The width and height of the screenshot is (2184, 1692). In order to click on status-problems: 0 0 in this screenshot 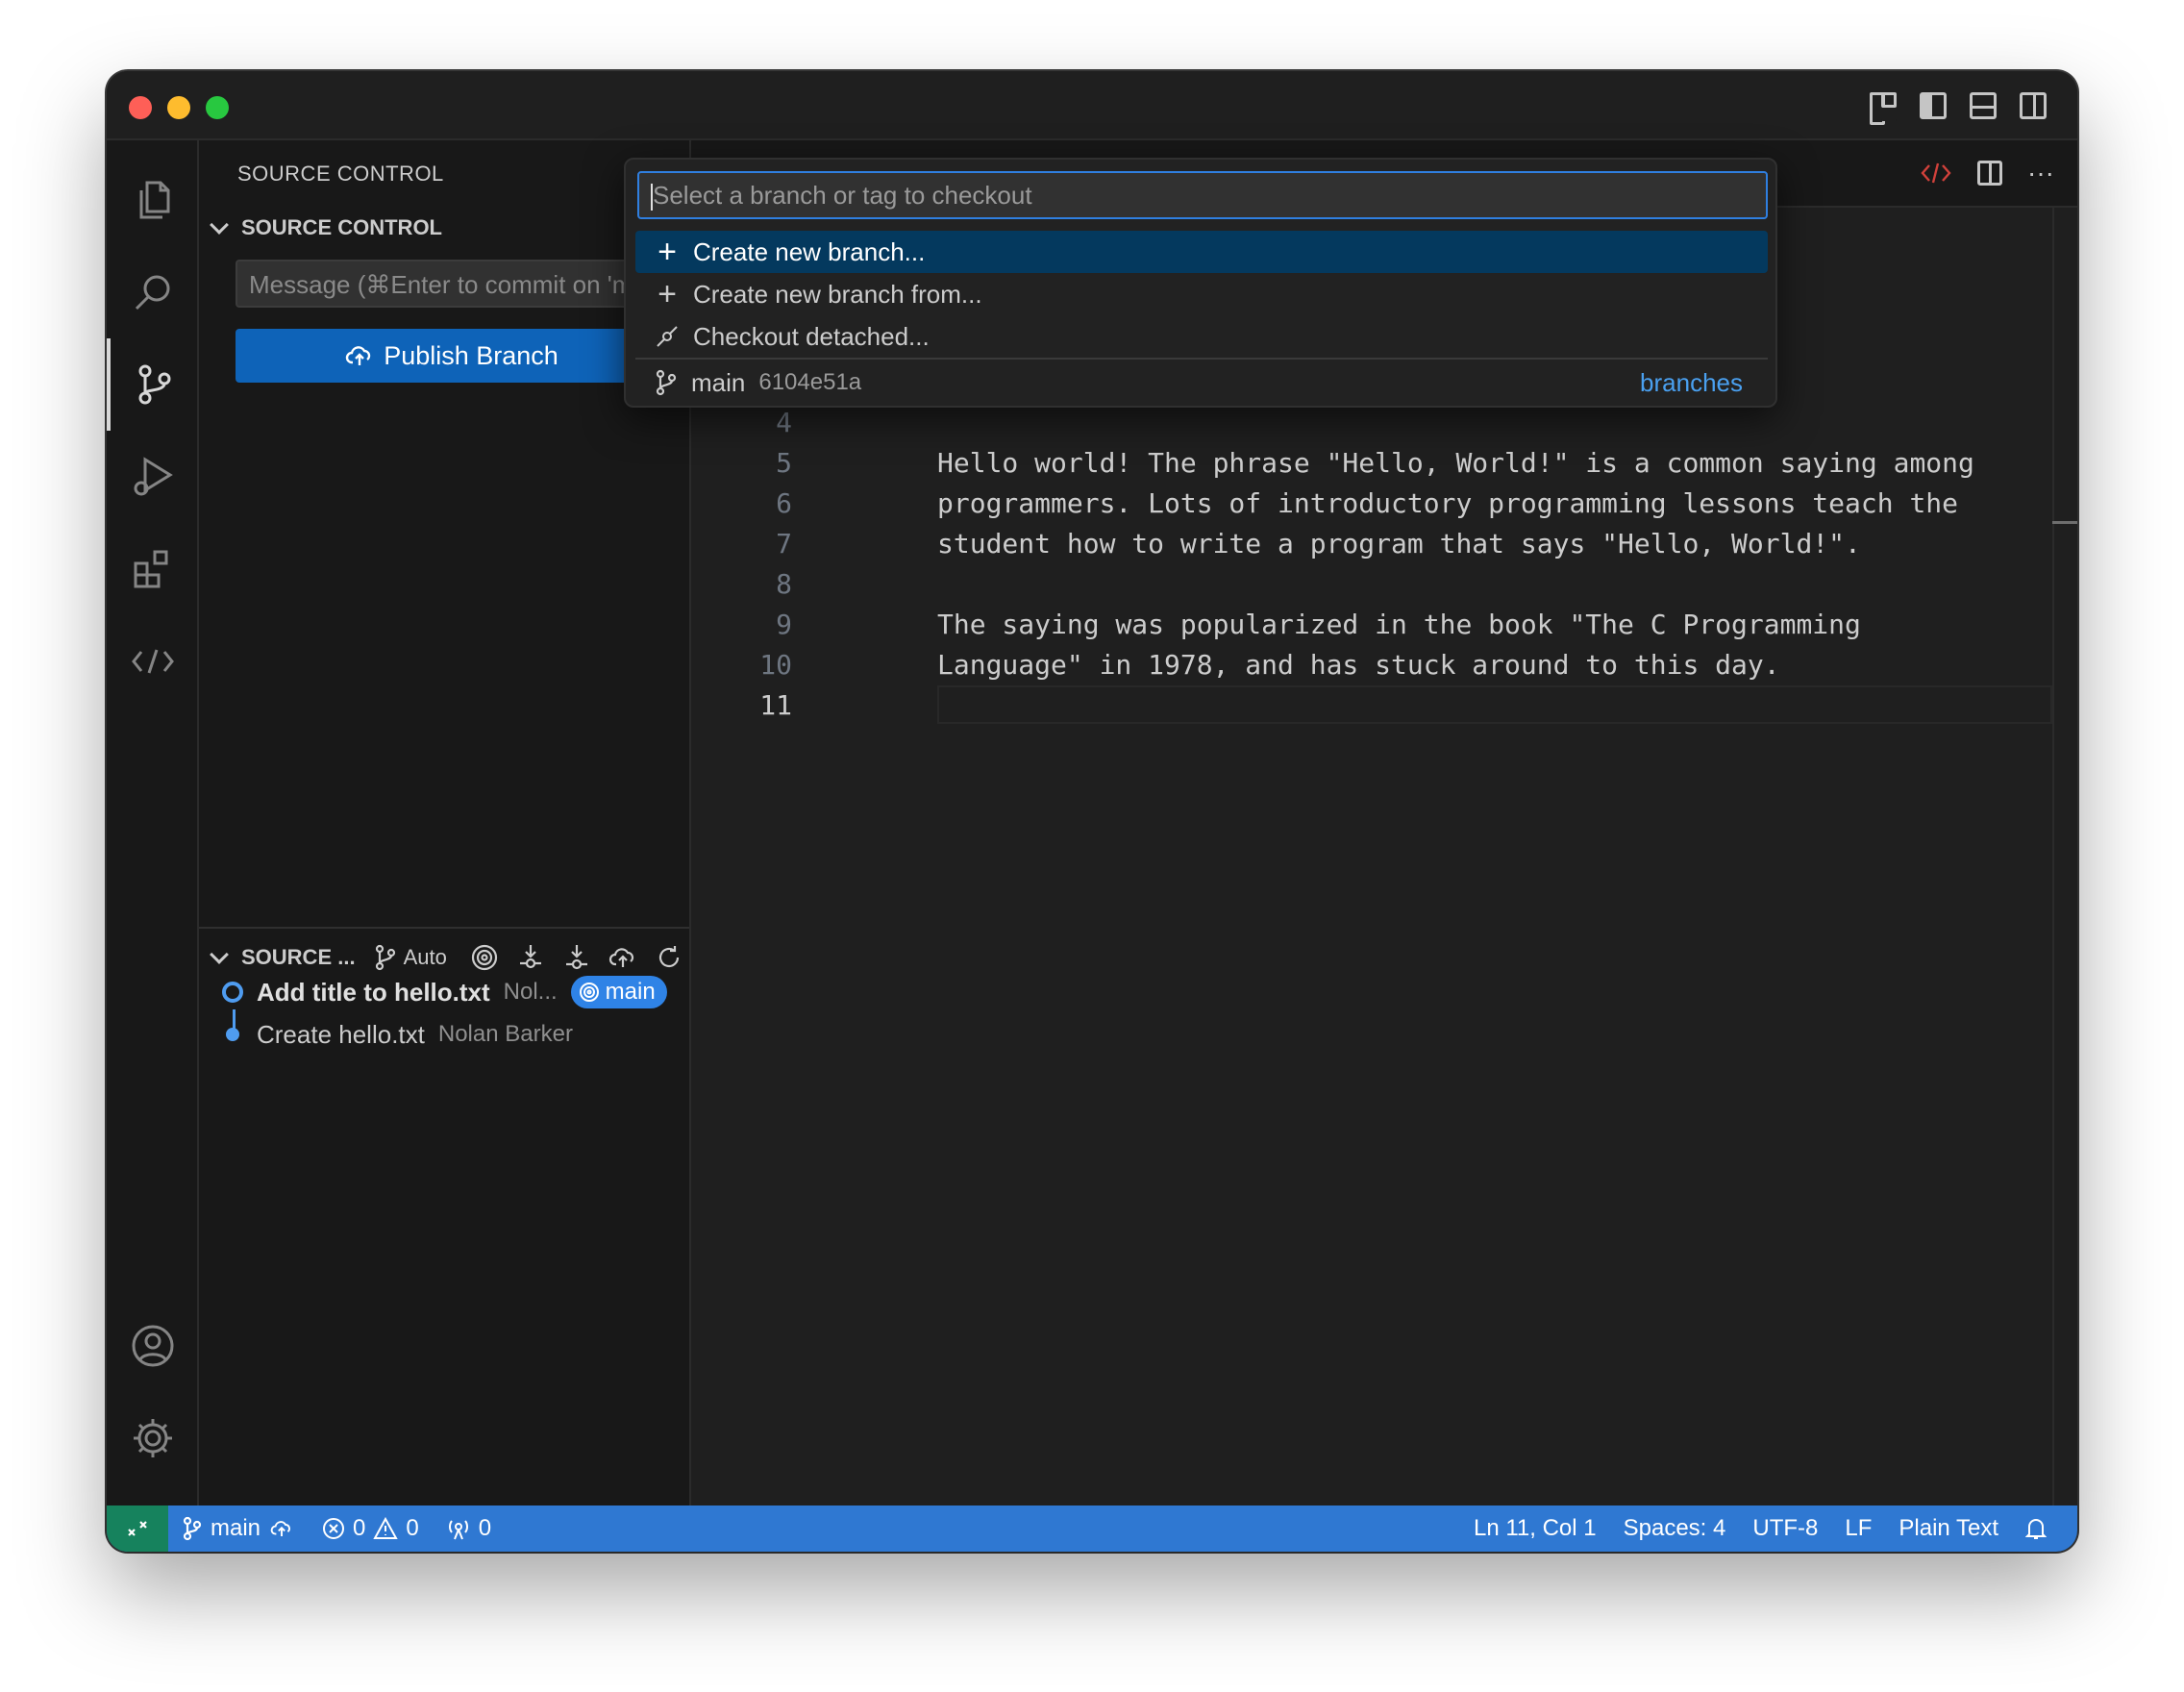, I will do `click(371, 1528)`.